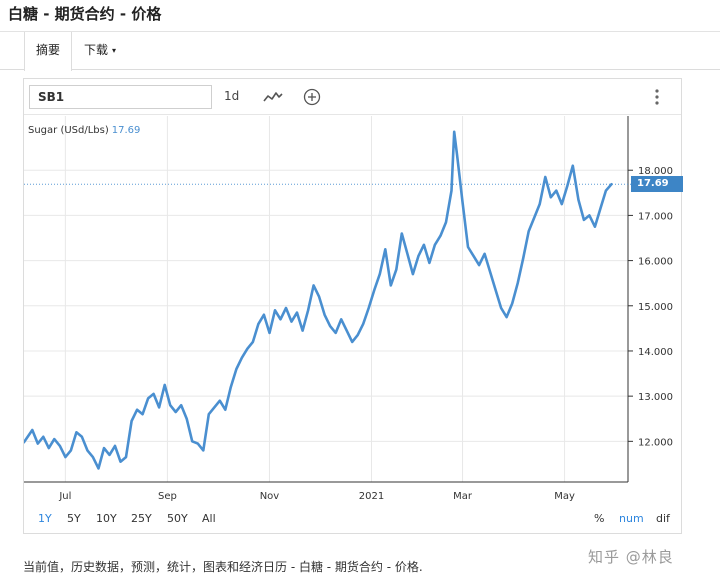  What do you see at coordinates (655, 442) in the screenshot?
I see `y-tick-label: 12.000` at bounding box center [655, 442].